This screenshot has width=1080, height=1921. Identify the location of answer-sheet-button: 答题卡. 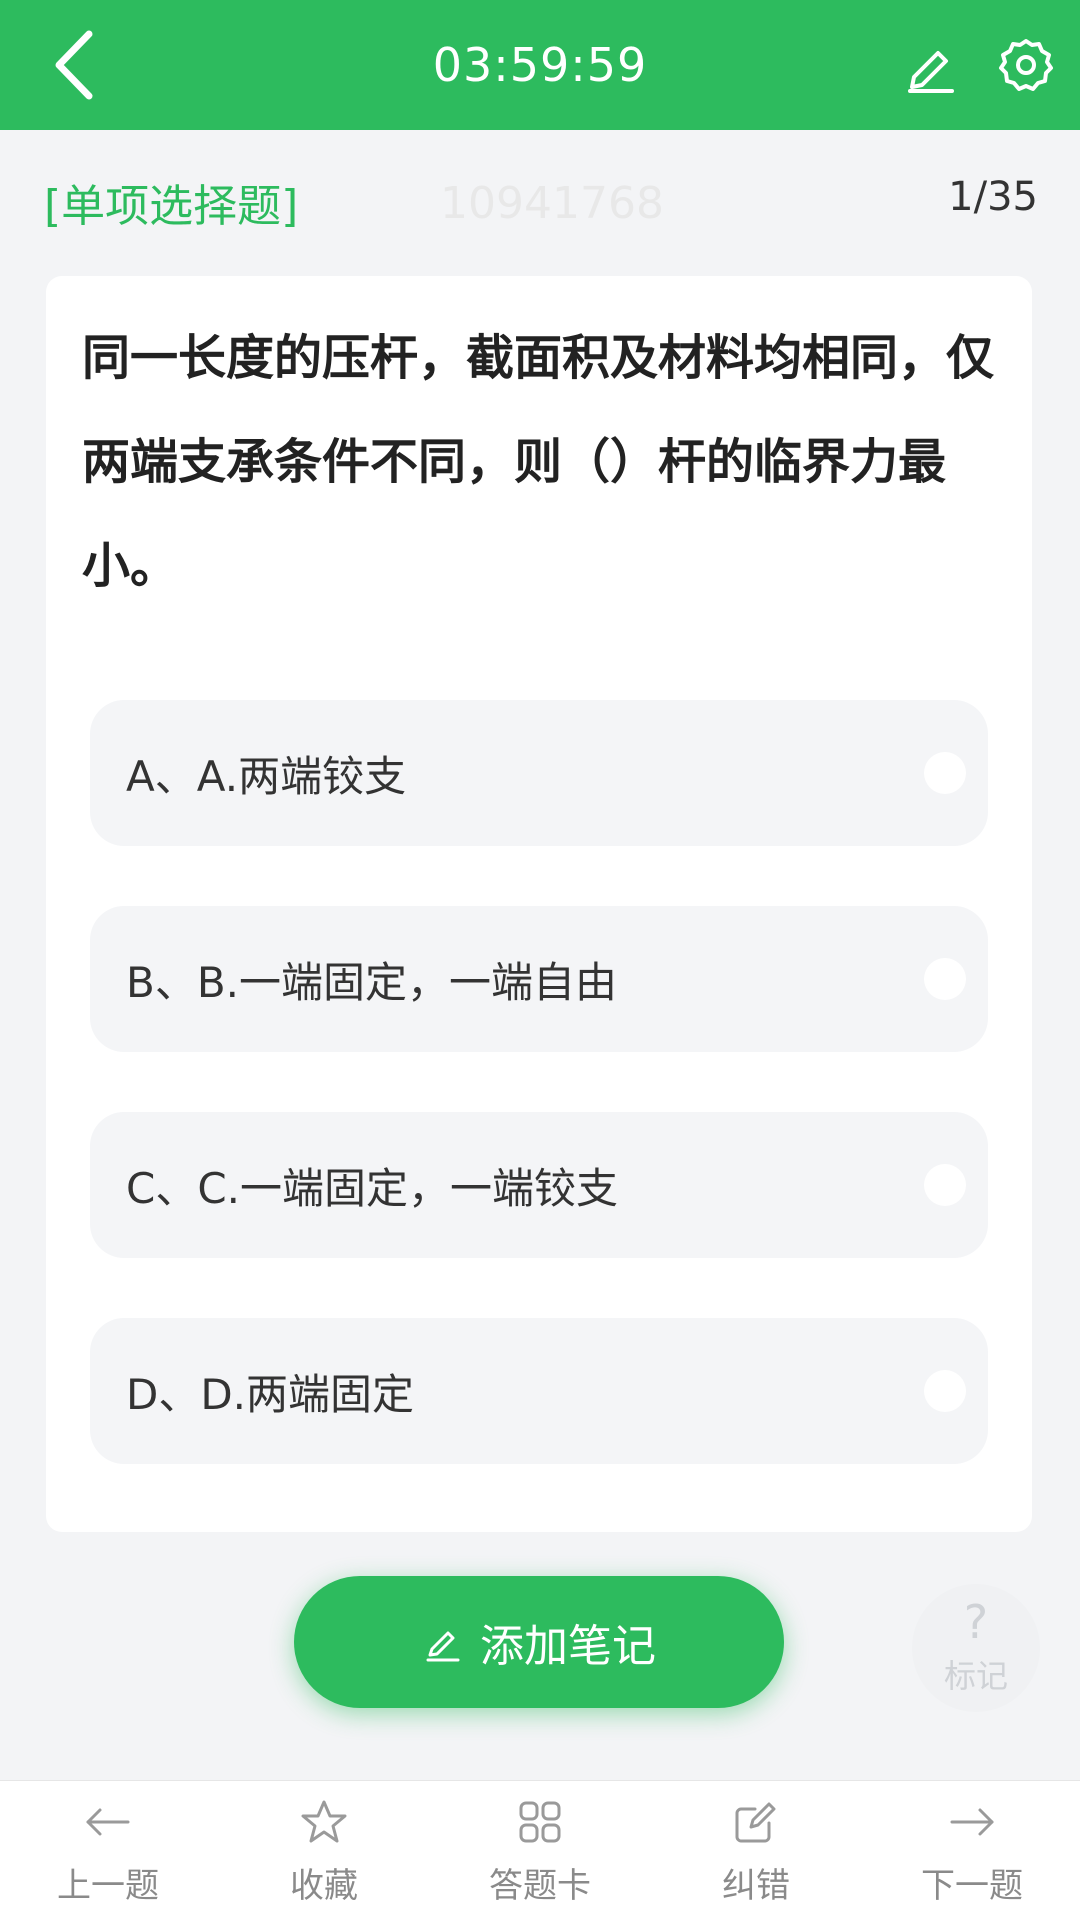
(540, 1851).